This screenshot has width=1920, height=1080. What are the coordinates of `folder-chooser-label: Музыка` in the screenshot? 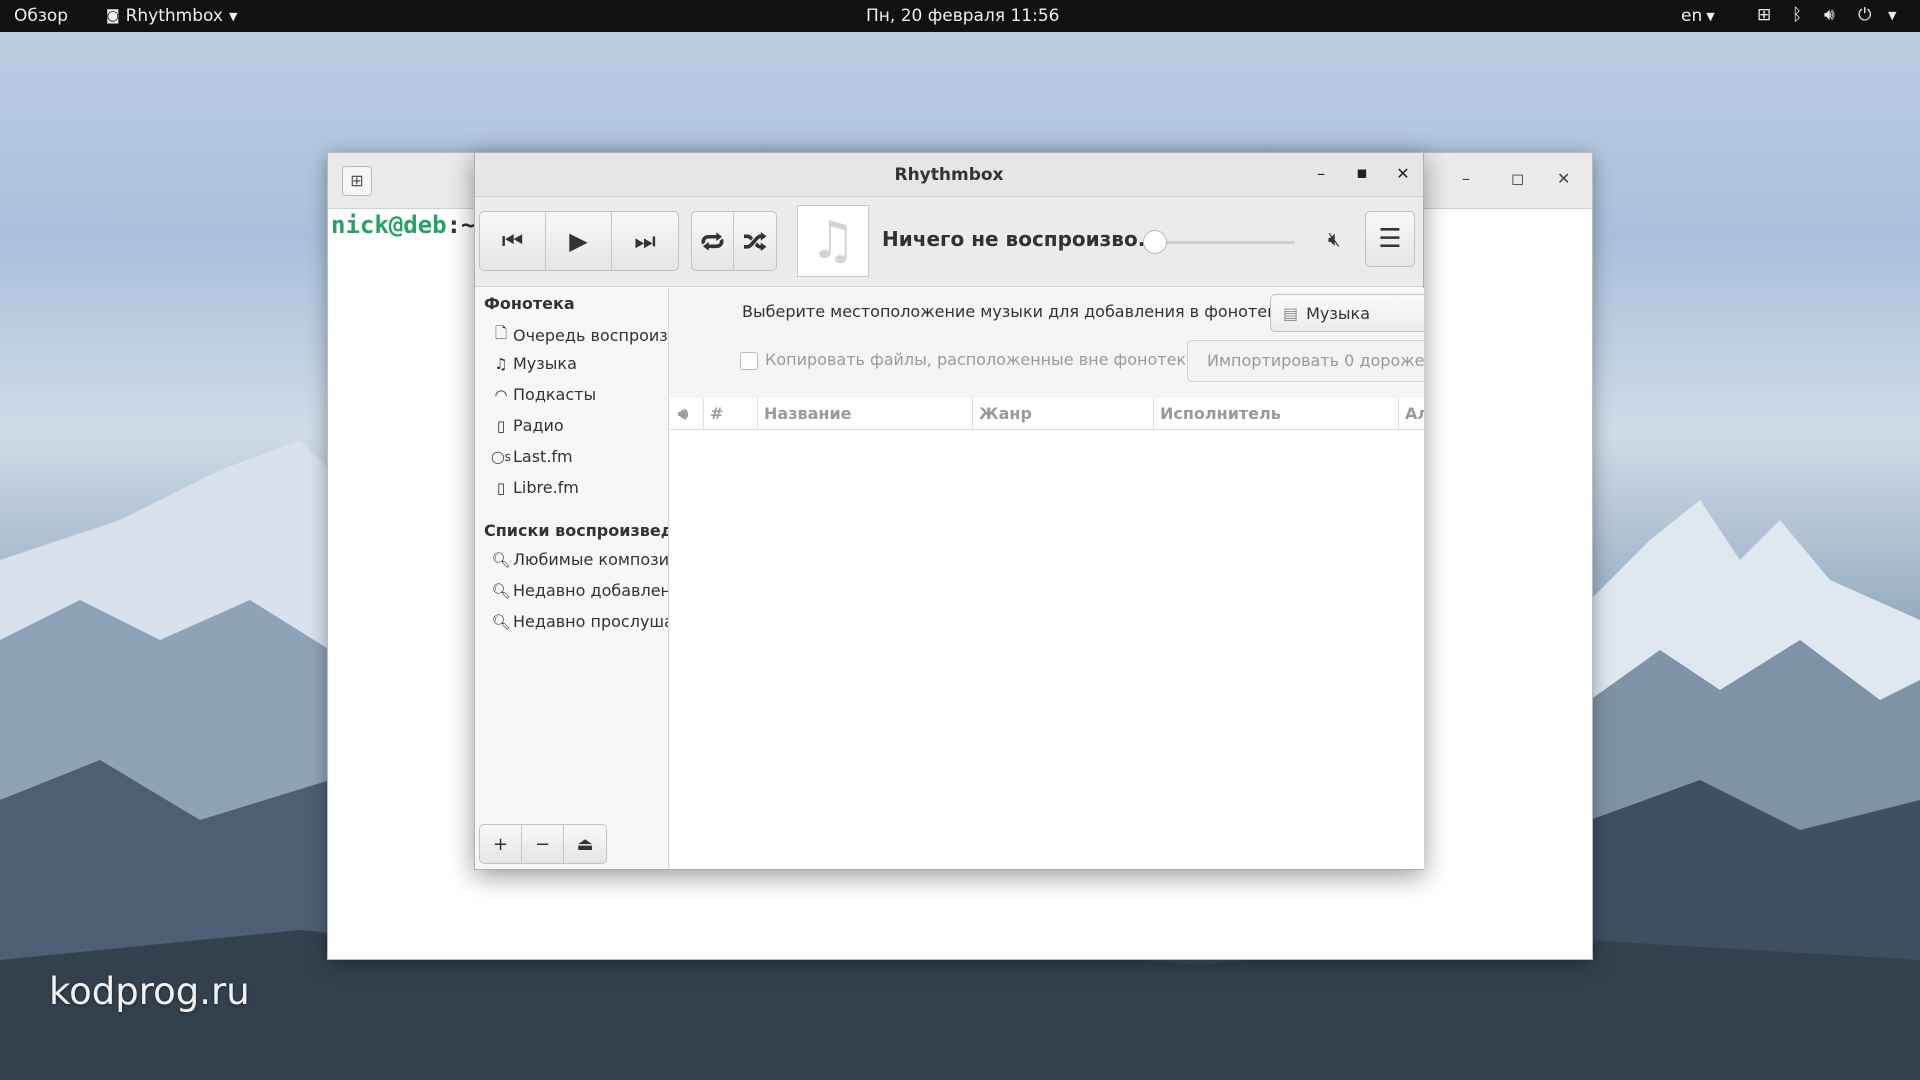 It's located at (1338, 313).